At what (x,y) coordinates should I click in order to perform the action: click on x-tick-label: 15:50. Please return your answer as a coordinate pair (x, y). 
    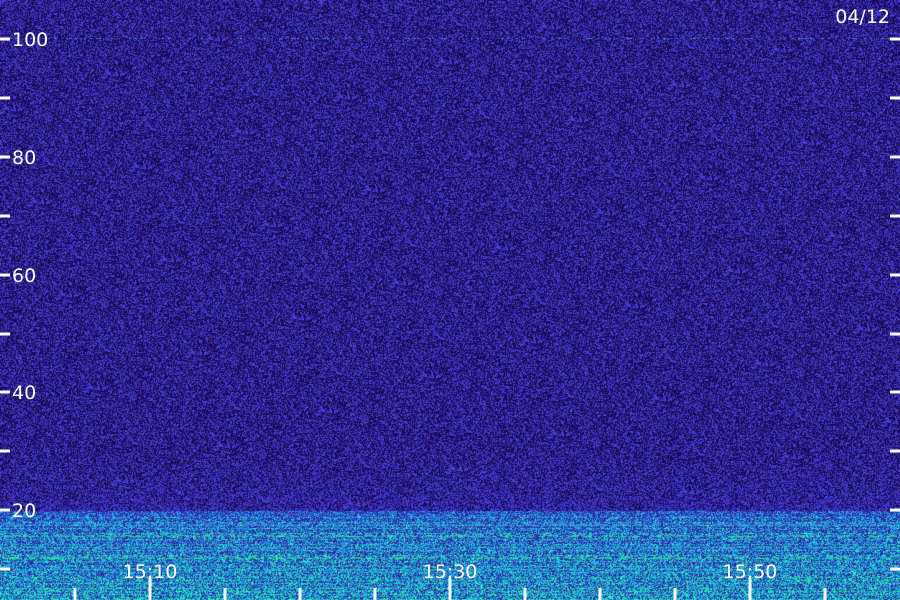
    Looking at the image, I should click on (750, 572).